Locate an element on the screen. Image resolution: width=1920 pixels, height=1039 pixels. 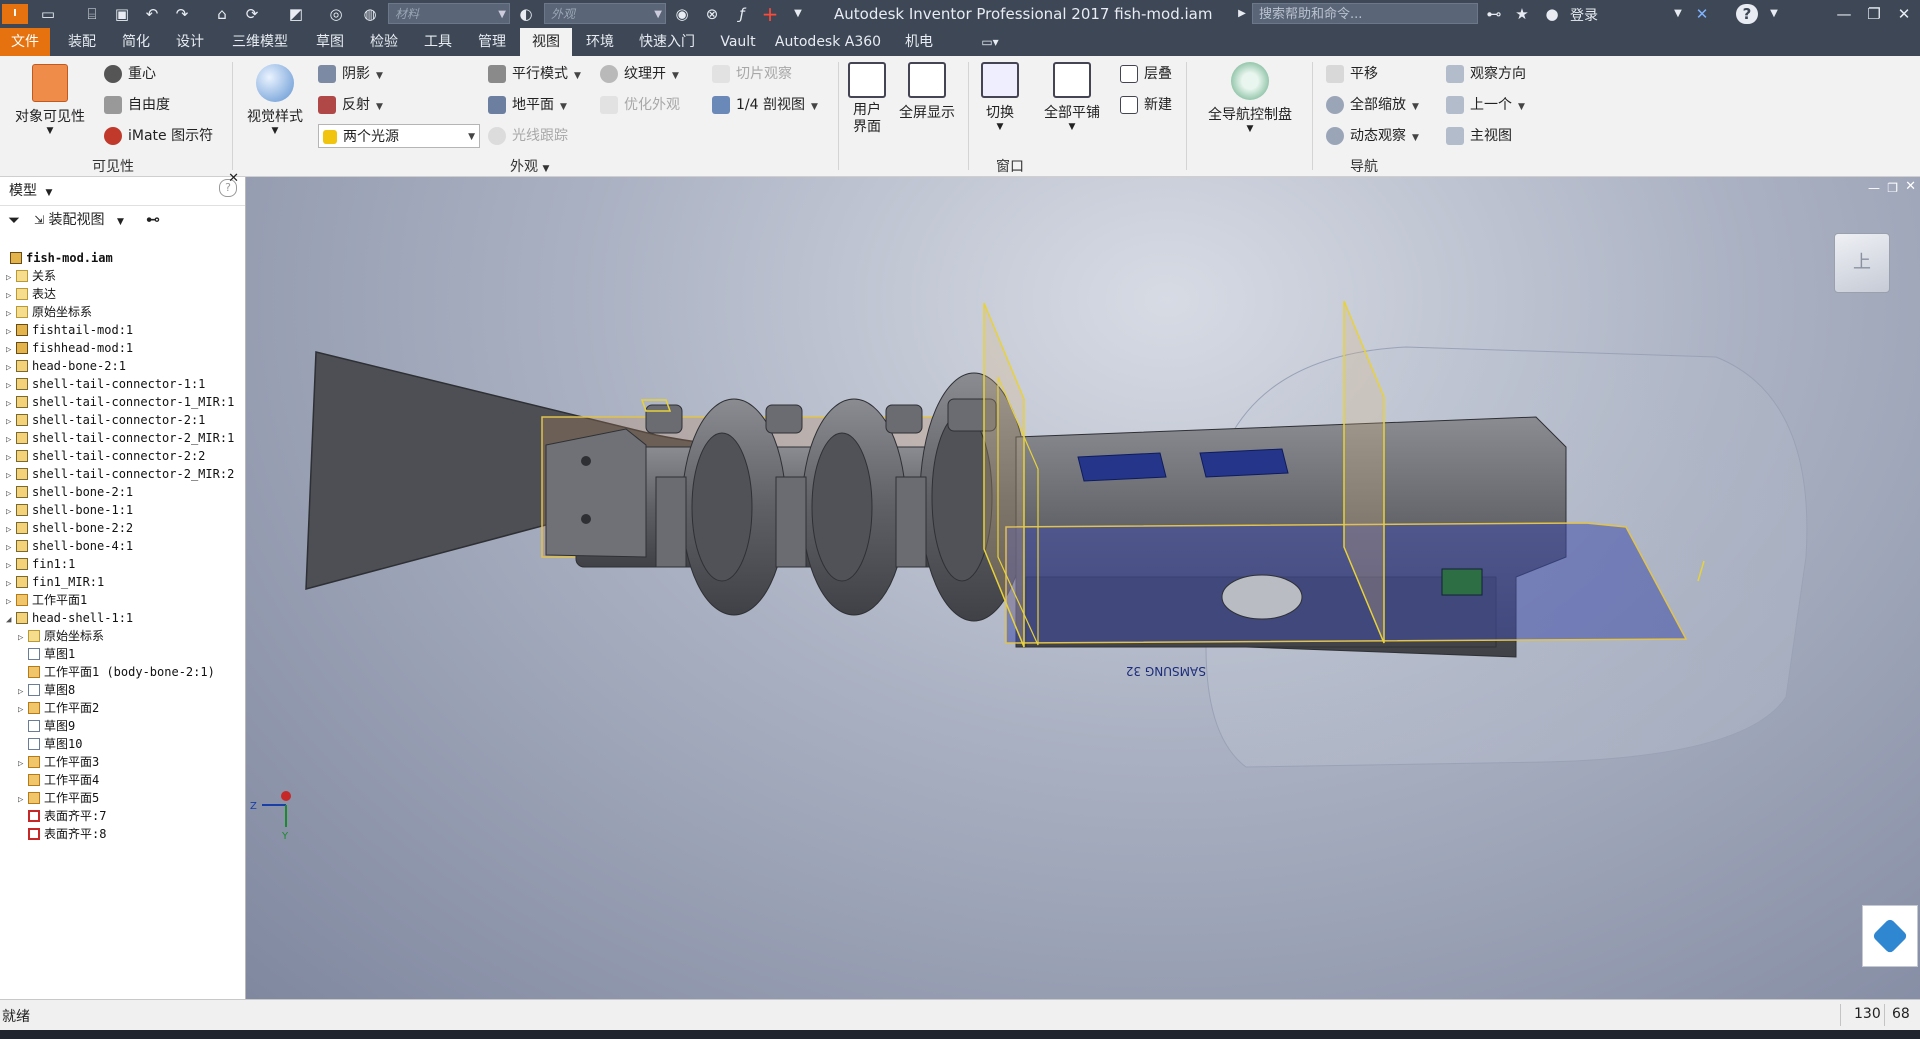
appearance-combo: 外观 ▼ is located at coordinates (605, 13).